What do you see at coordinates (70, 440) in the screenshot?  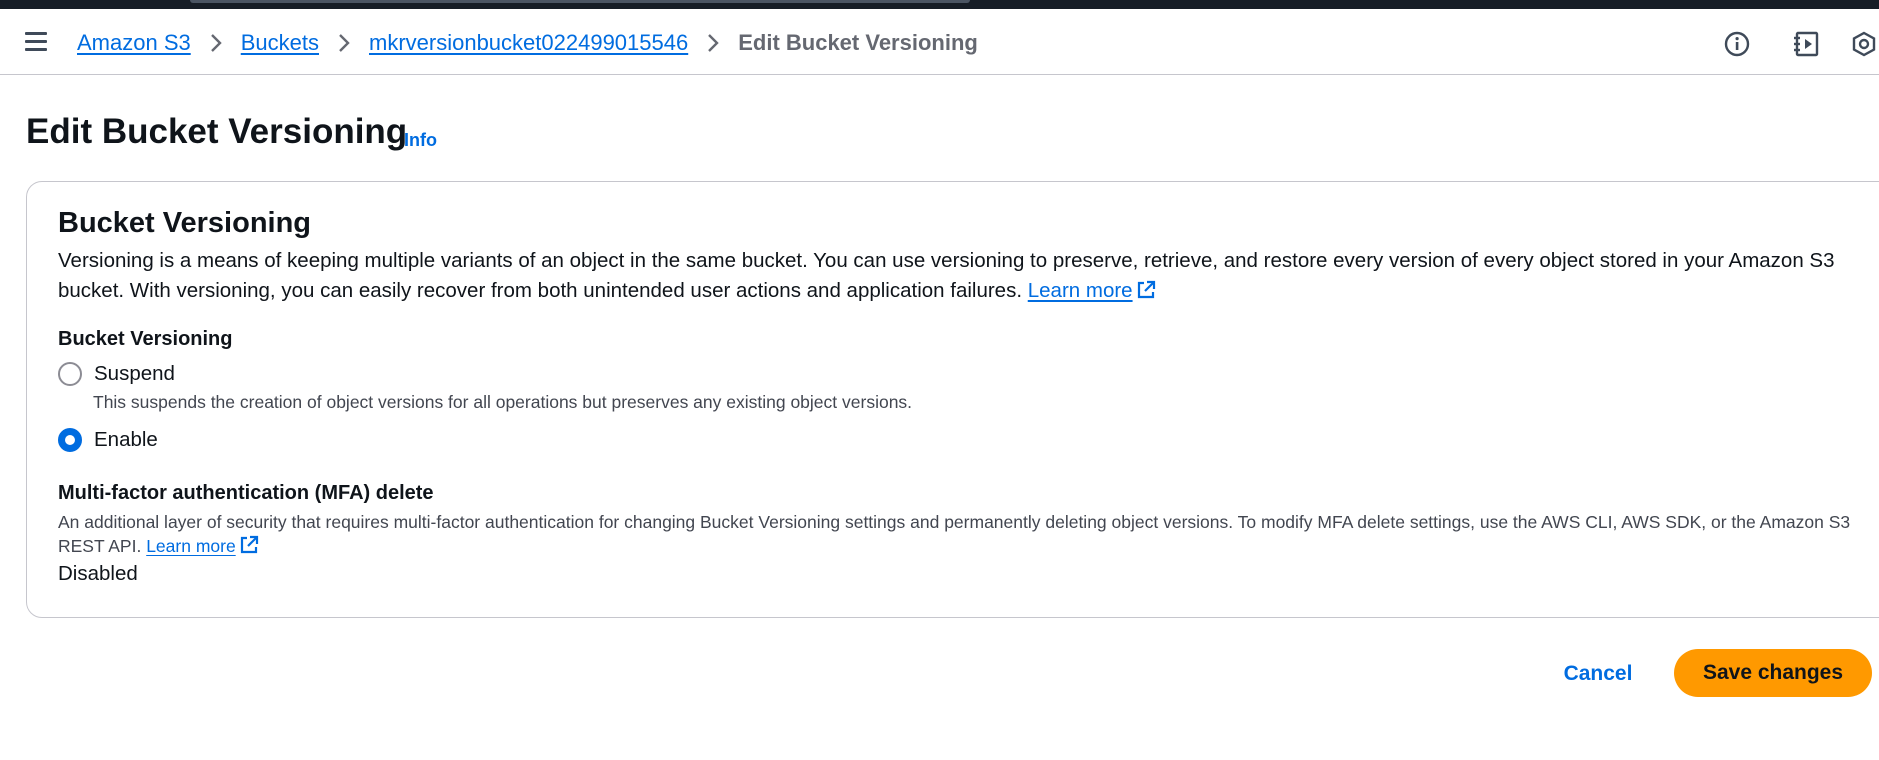 I see `radio-enable-circle` at bounding box center [70, 440].